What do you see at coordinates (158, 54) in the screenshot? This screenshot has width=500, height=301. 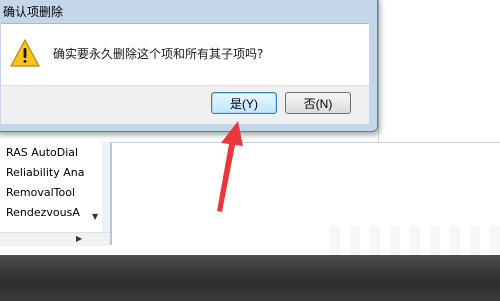 I see `dialog-message: 确实要永久删除这个项和所有其子项吗?` at bounding box center [158, 54].